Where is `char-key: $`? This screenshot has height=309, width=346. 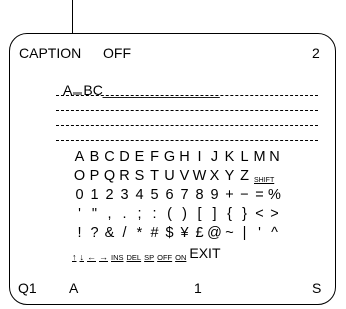 char-key: $ is located at coordinates (169, 233).